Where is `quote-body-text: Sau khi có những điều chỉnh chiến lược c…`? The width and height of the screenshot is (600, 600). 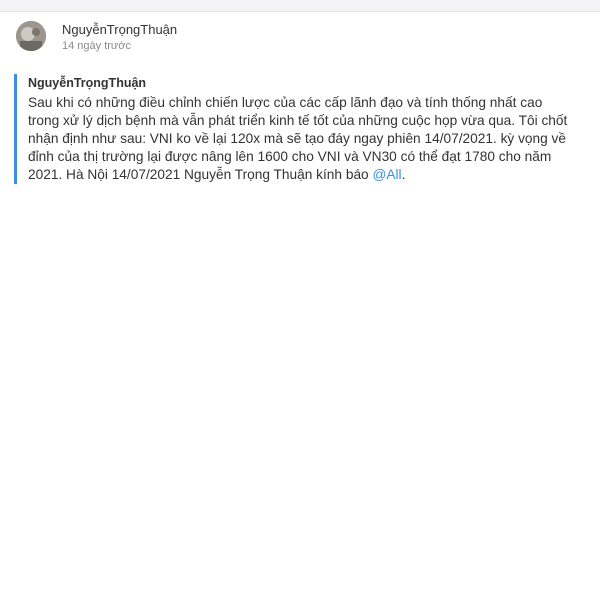
quote-body-text: Sau khi có những điều chỉnh chiến lược c… is located at coordinates (298, 138).